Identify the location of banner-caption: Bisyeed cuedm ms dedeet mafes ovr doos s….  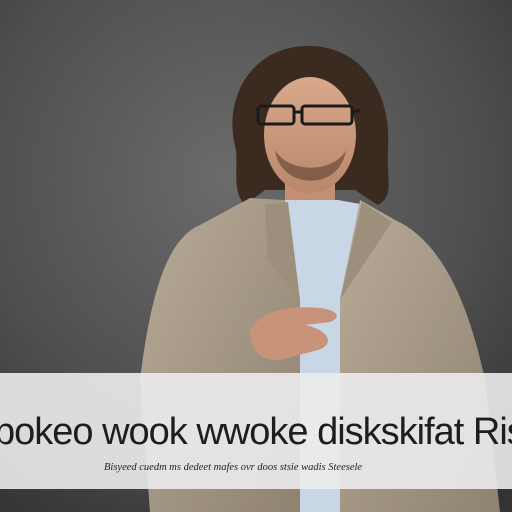
(233, 467).